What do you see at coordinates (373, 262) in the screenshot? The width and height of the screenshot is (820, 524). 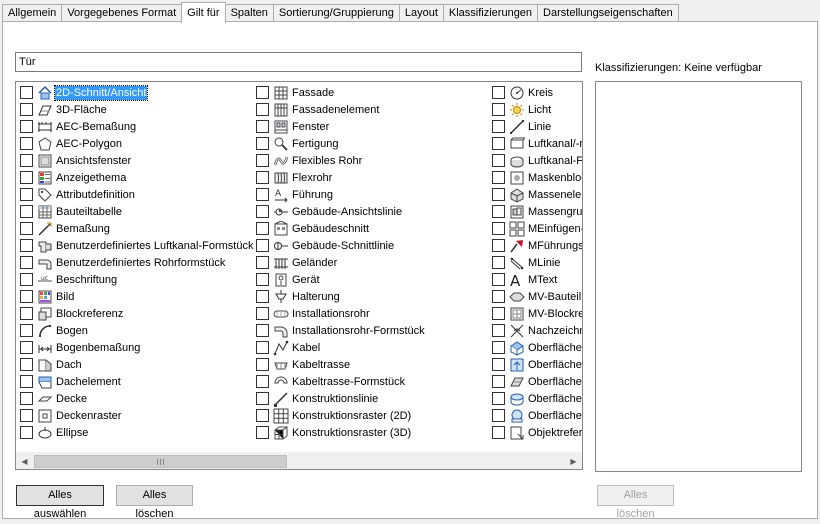 I see `list-item: Geländer` at bounding box center [373, 262].